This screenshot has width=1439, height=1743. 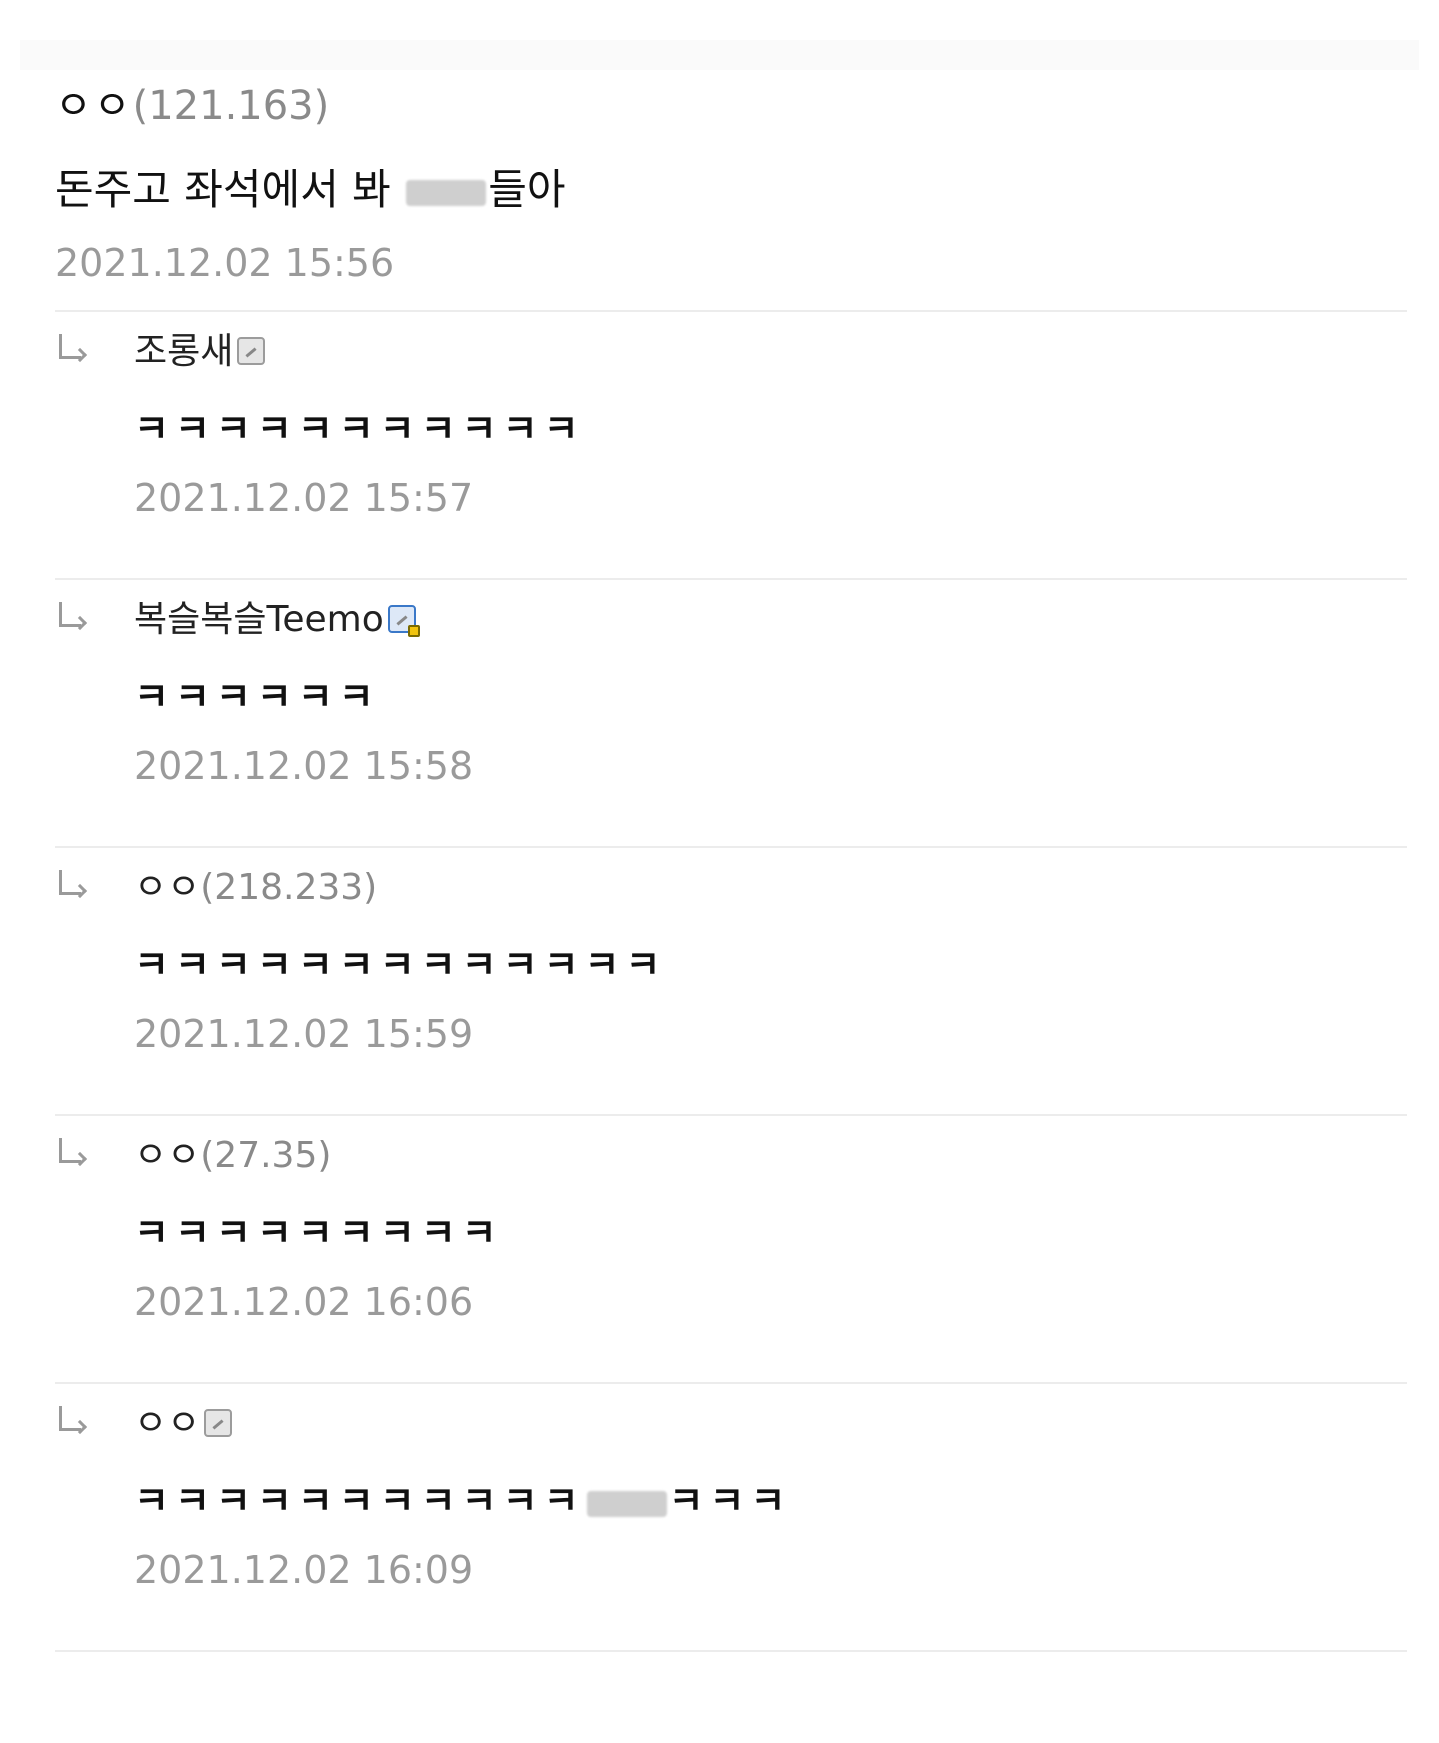 I want to click on comment-author: ㅇㅇ(121.163), so click(x=731, y=106).